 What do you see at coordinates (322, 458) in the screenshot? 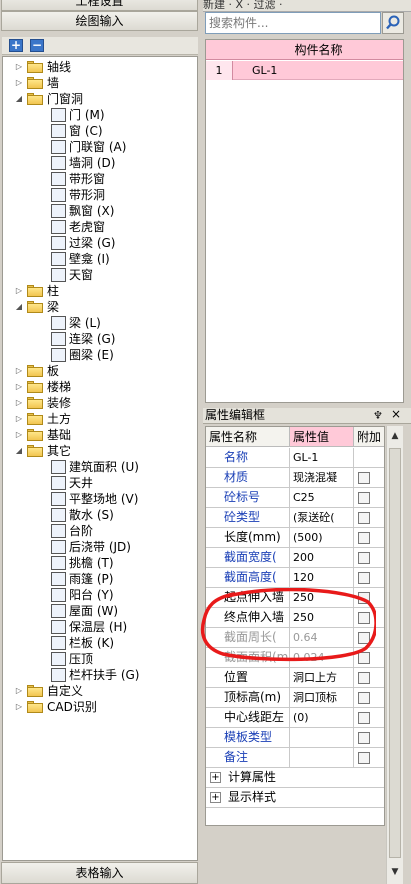
I see `property-value: GL-1` at bounding box center [322, 458].